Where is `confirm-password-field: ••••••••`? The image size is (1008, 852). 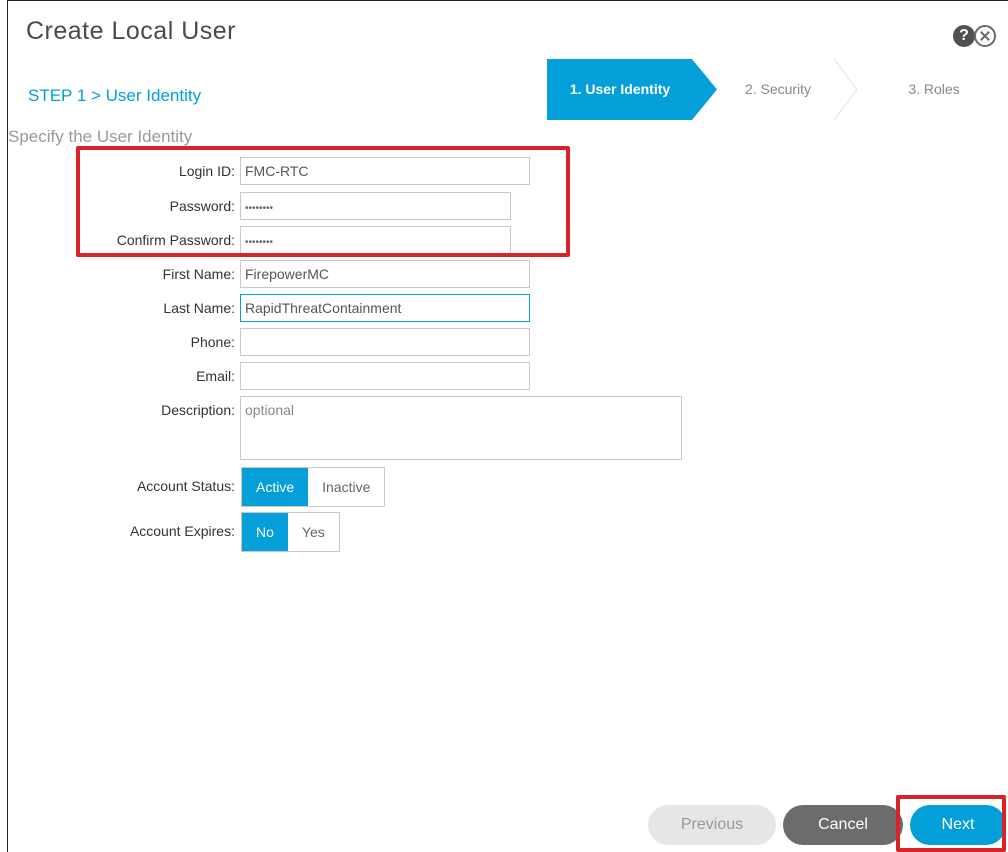 confirm-password-field: •••••••• is located at coordinates (375, 240).